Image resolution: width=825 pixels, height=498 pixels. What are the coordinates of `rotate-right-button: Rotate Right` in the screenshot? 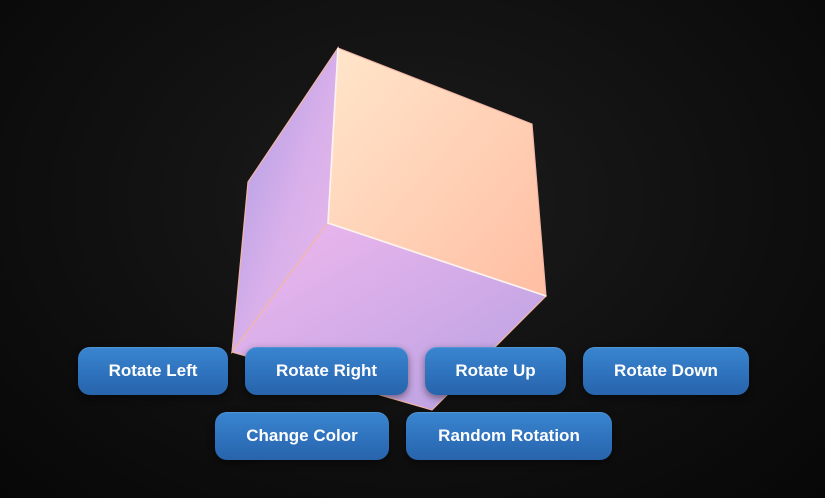 It's located at (326, 371).